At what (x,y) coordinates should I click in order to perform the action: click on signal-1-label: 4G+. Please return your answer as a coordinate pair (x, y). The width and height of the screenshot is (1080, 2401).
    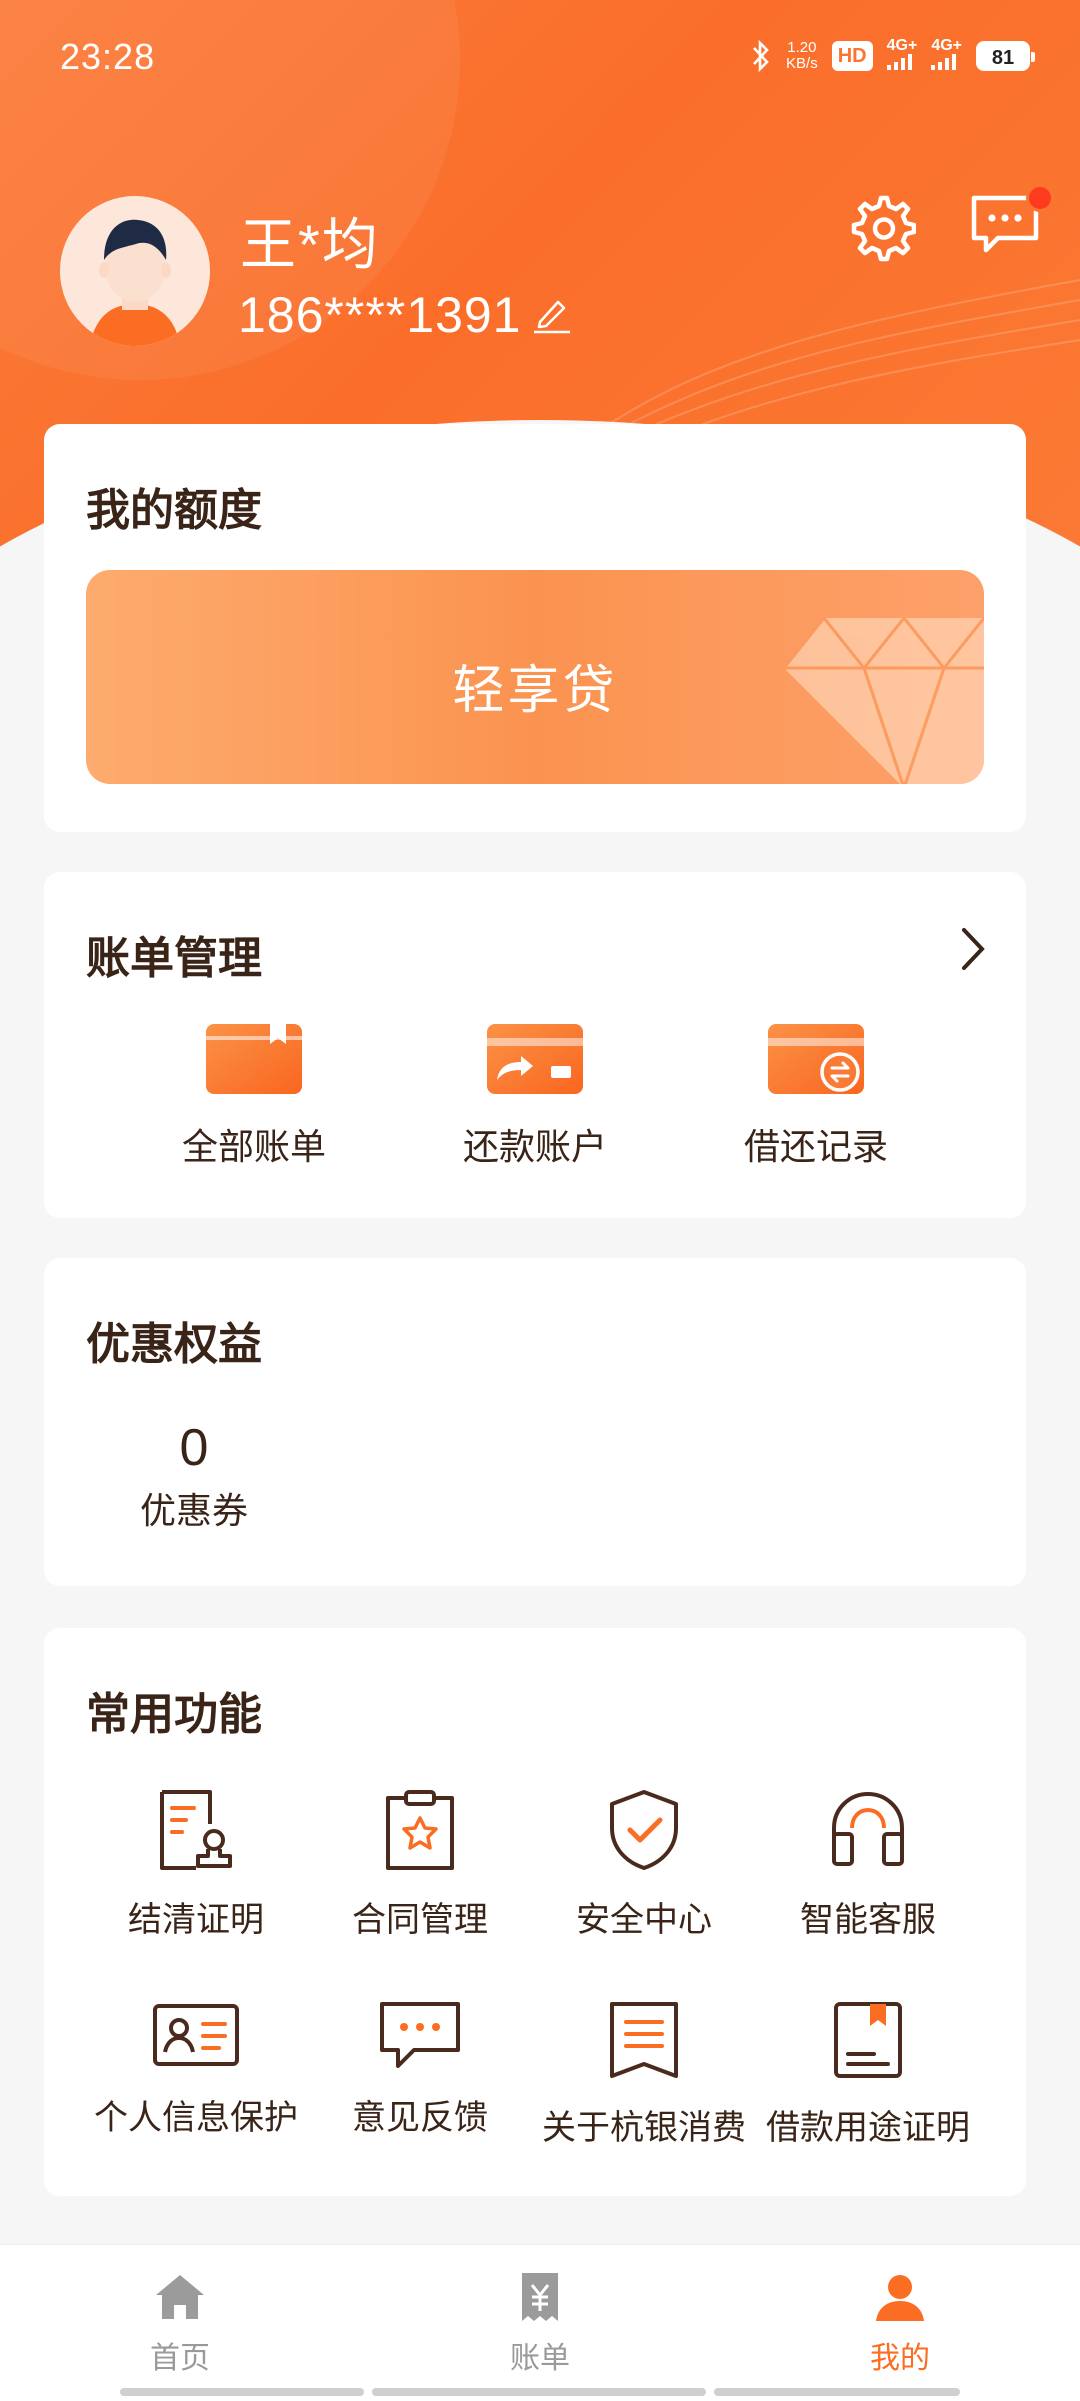
    Looking at the image, I should click on (902, 45).